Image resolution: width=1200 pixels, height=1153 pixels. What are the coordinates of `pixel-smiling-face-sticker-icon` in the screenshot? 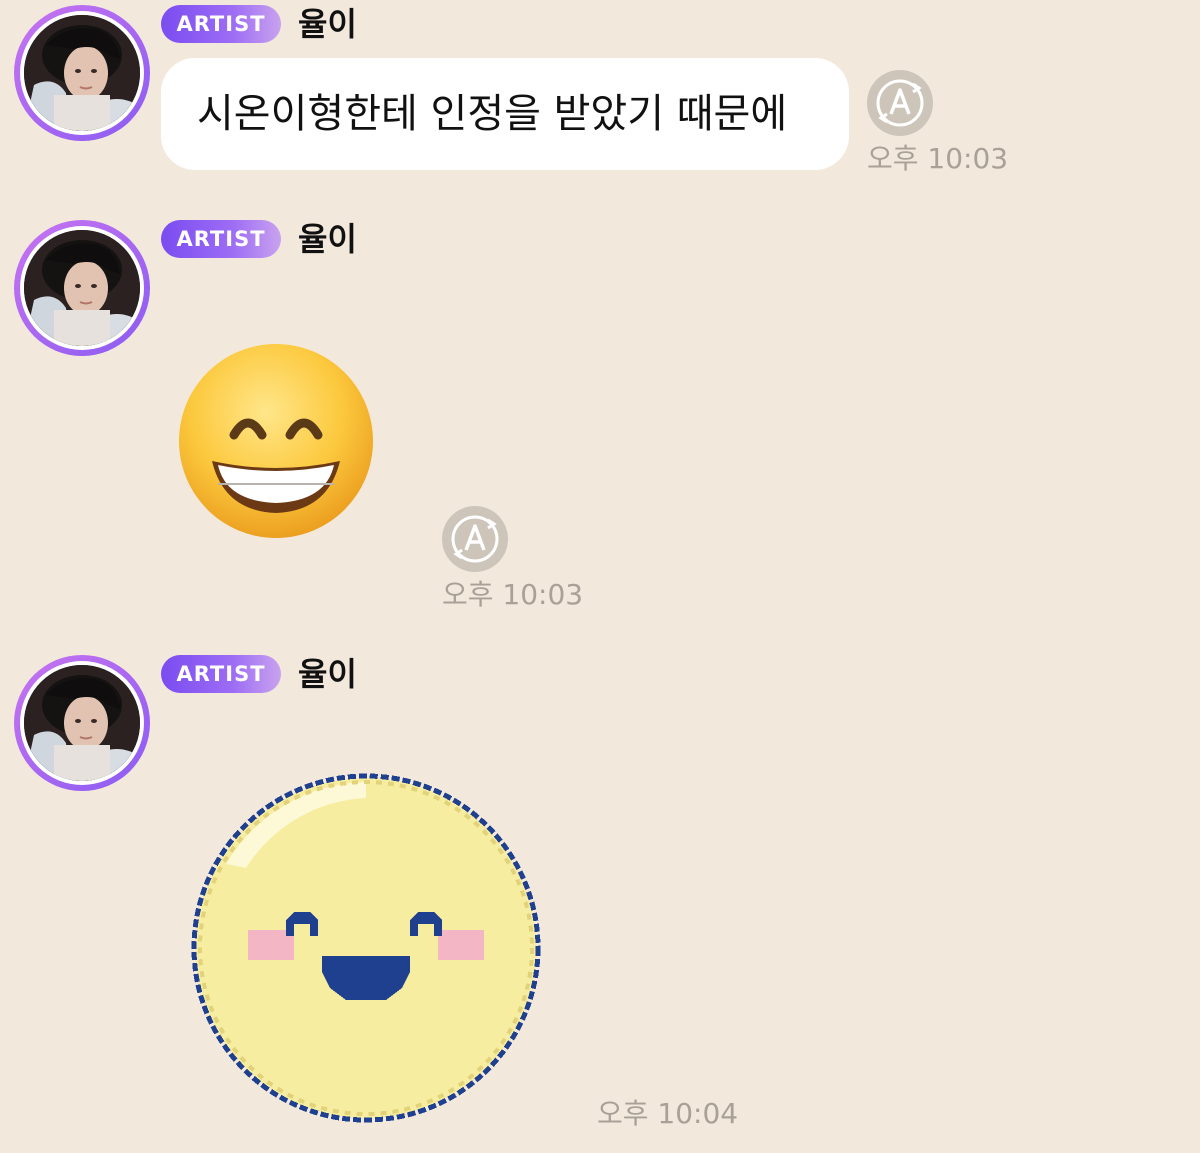 It's located at (366, 950).